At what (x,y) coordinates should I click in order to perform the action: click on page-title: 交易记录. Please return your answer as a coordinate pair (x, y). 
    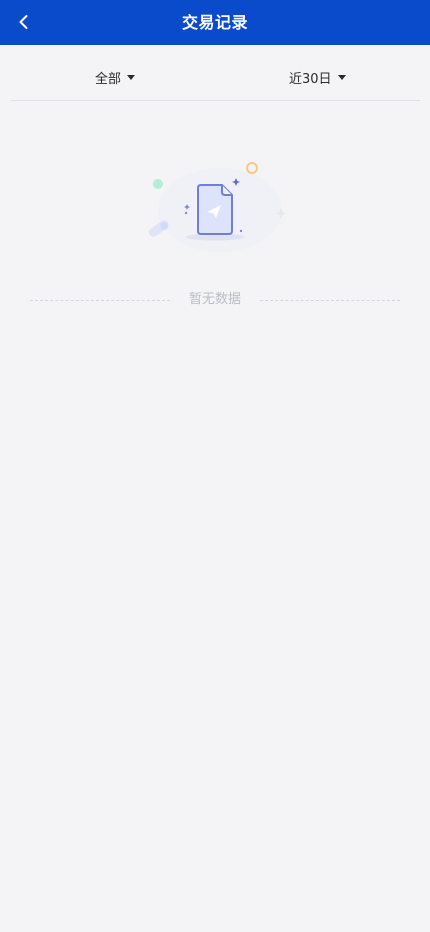
    Looking at the image, I should click on (214, 22).